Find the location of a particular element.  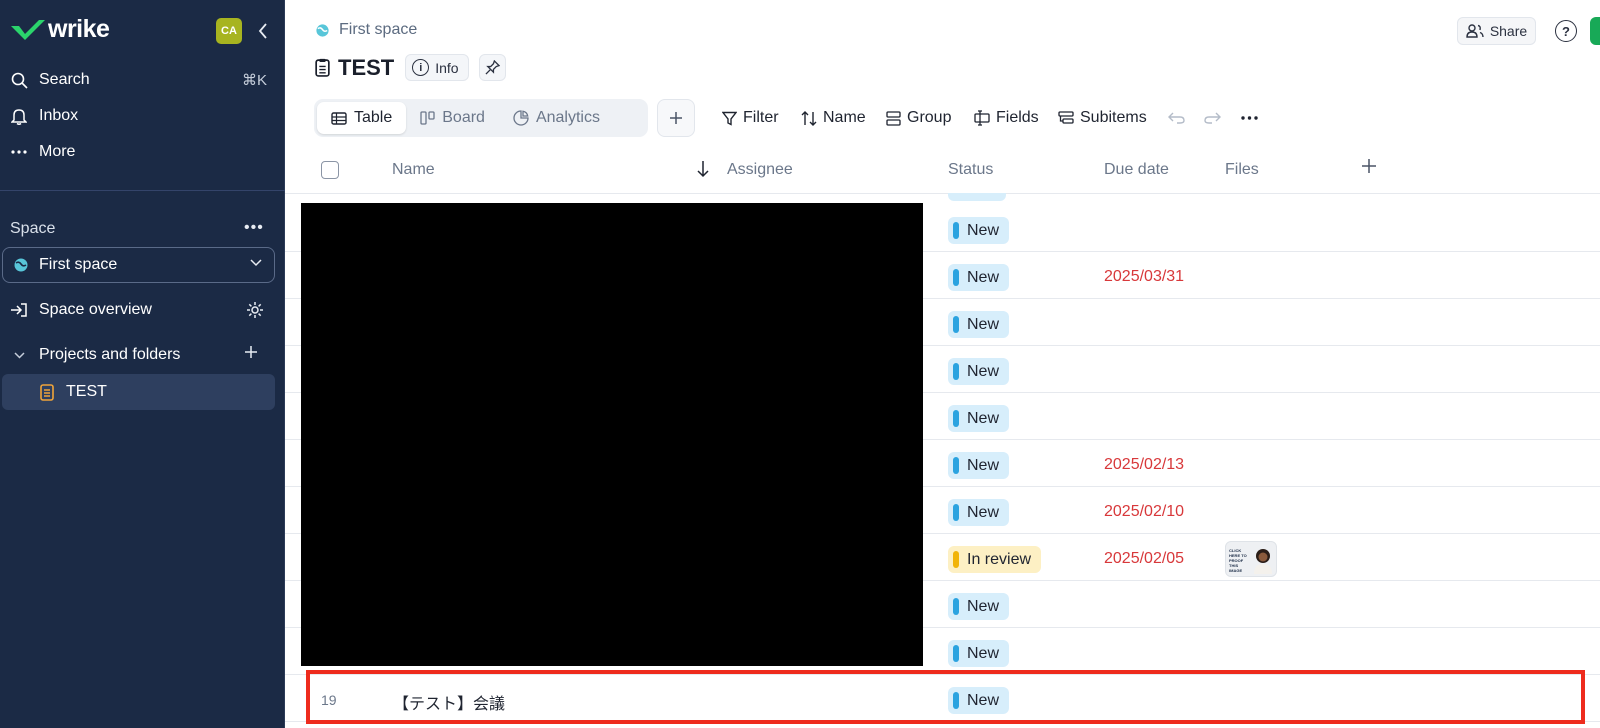

projects-label: Projects and folders is located at coordinates (110, 354).